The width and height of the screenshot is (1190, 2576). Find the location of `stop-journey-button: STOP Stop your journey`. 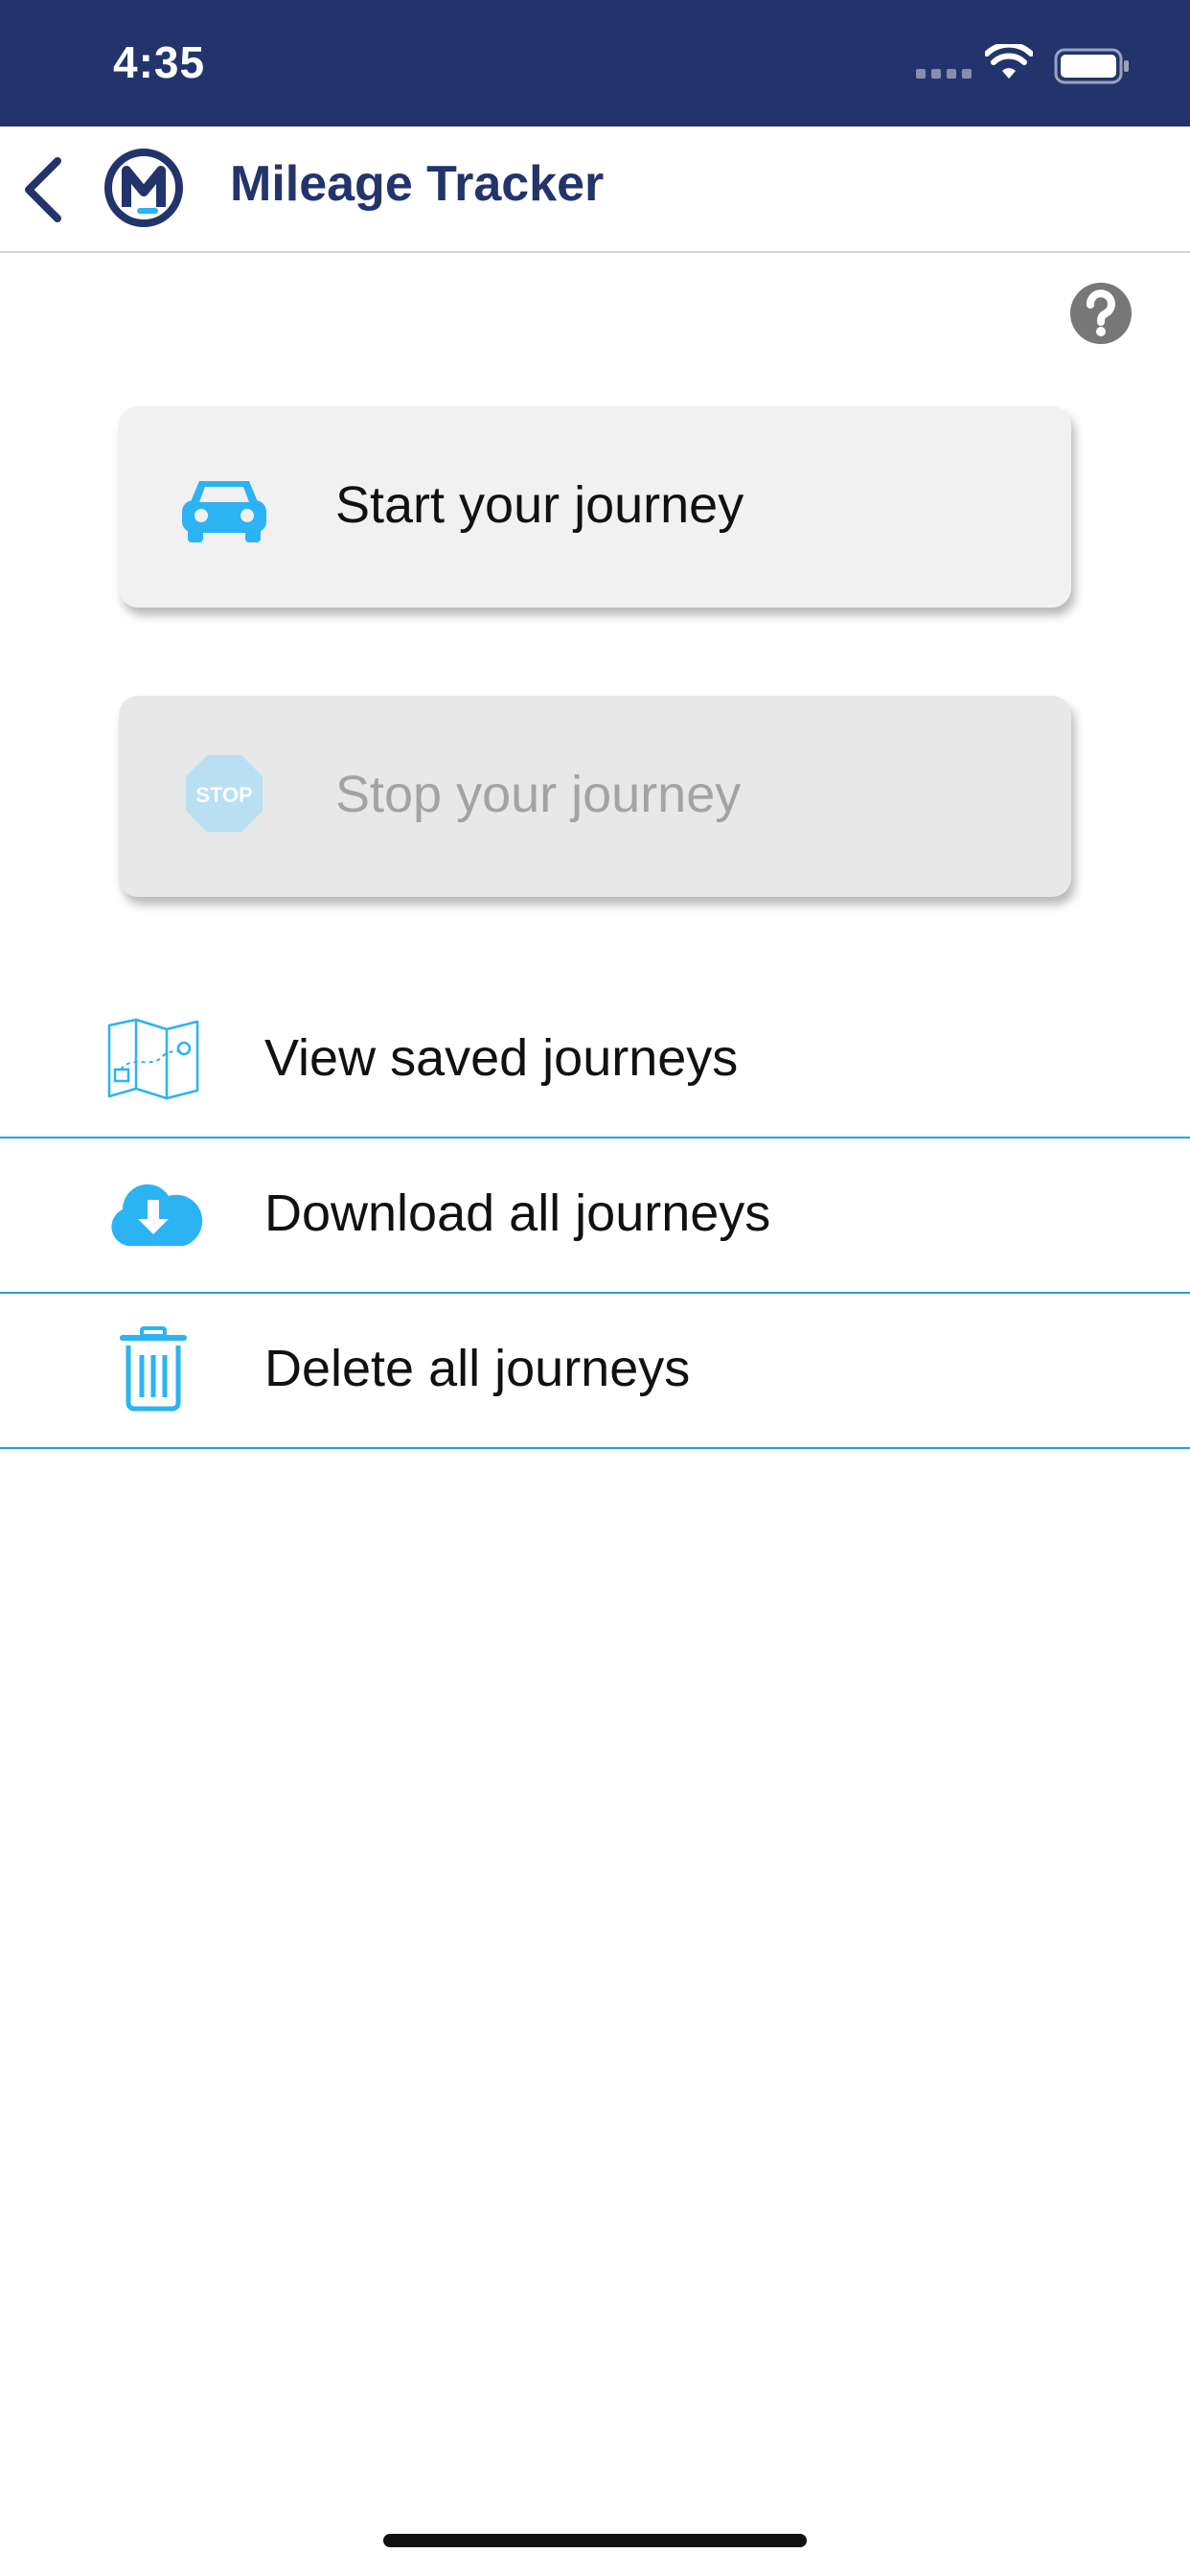

stop-journey-button: STOP Stop your journey is located at coordinates (595, 796).